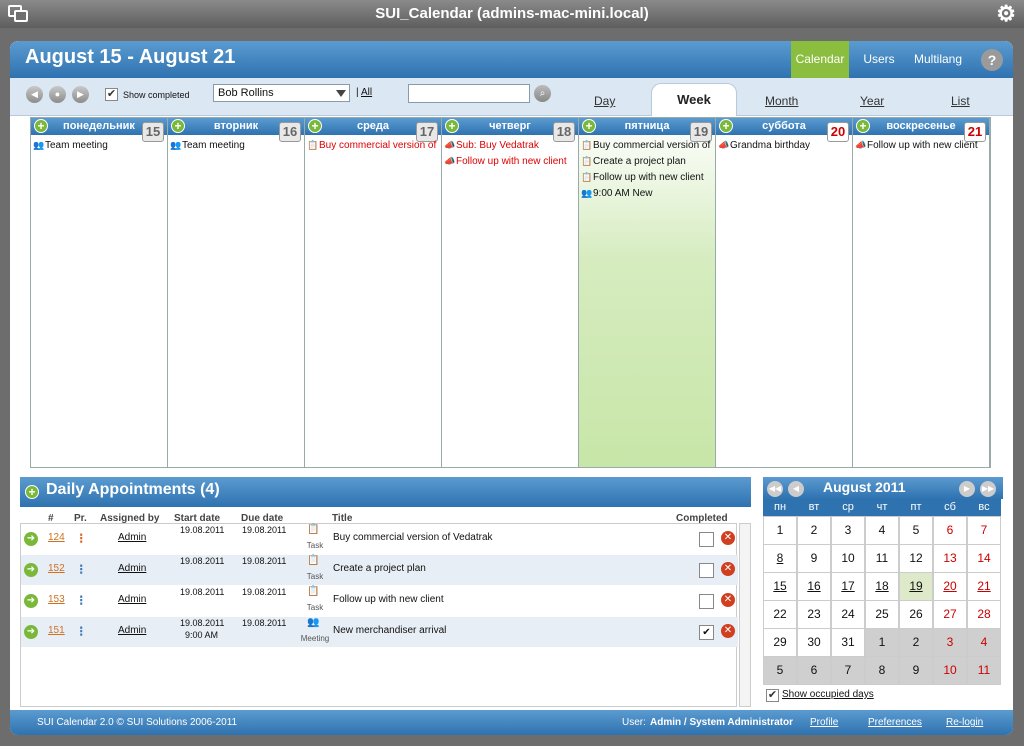 The height and width of the screenshot is (746, 1024). Describe the element at coordinates (56, 630) in the screenshot. I see `row-id: 151` at that location.